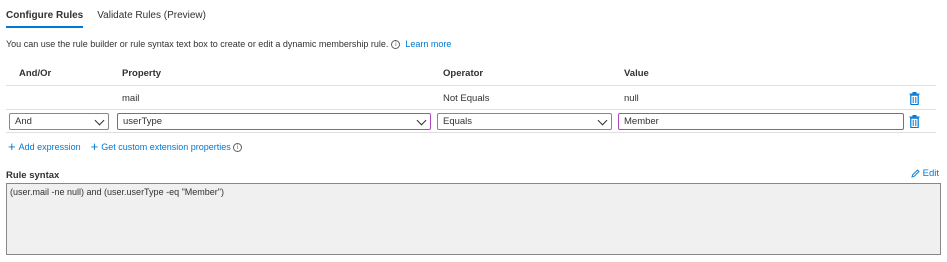  I want to click on pencil-icon, so click(915, 173).